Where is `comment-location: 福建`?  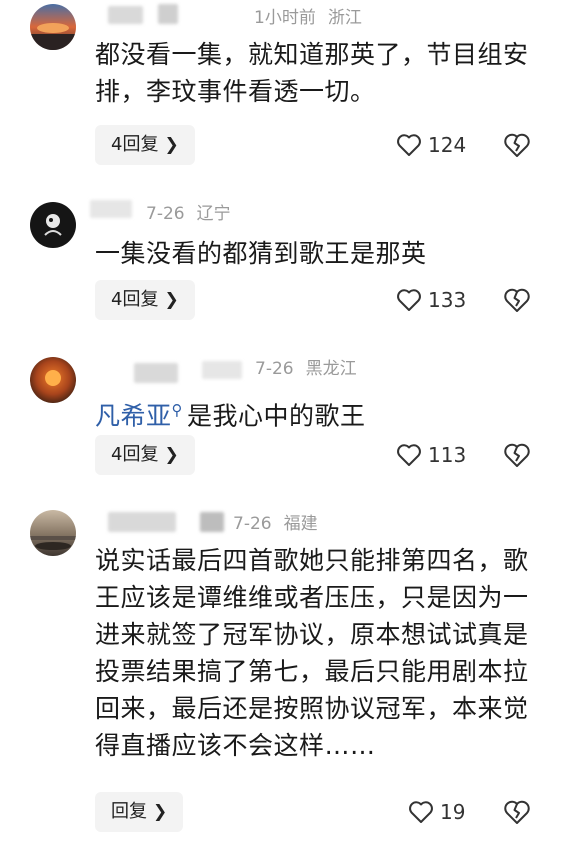 comment-location: 福建 is located at coordinates (300, 524).